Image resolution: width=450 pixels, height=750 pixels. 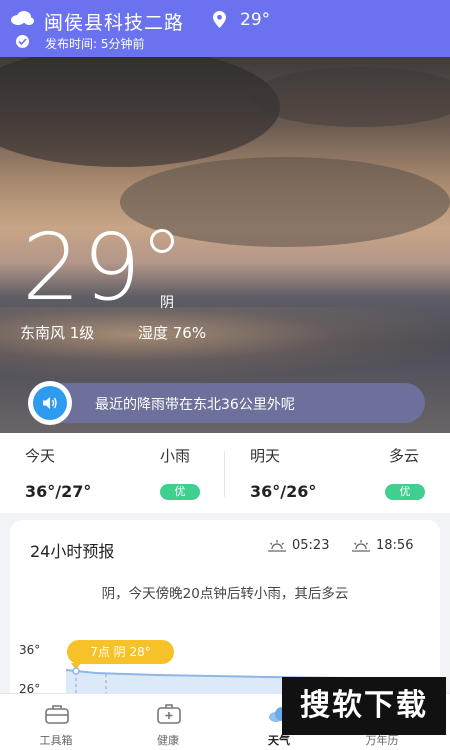 I want to click on nav-label: 工具箱, so click(x=56, y=740).